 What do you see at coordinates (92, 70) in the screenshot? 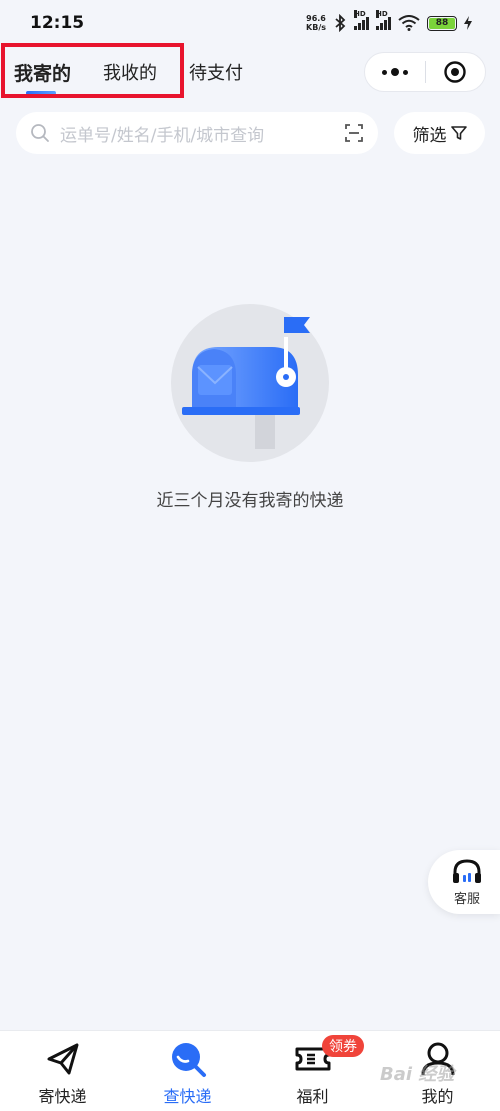
I see `annotation-highlight-box` at bounding box center [92, 70].